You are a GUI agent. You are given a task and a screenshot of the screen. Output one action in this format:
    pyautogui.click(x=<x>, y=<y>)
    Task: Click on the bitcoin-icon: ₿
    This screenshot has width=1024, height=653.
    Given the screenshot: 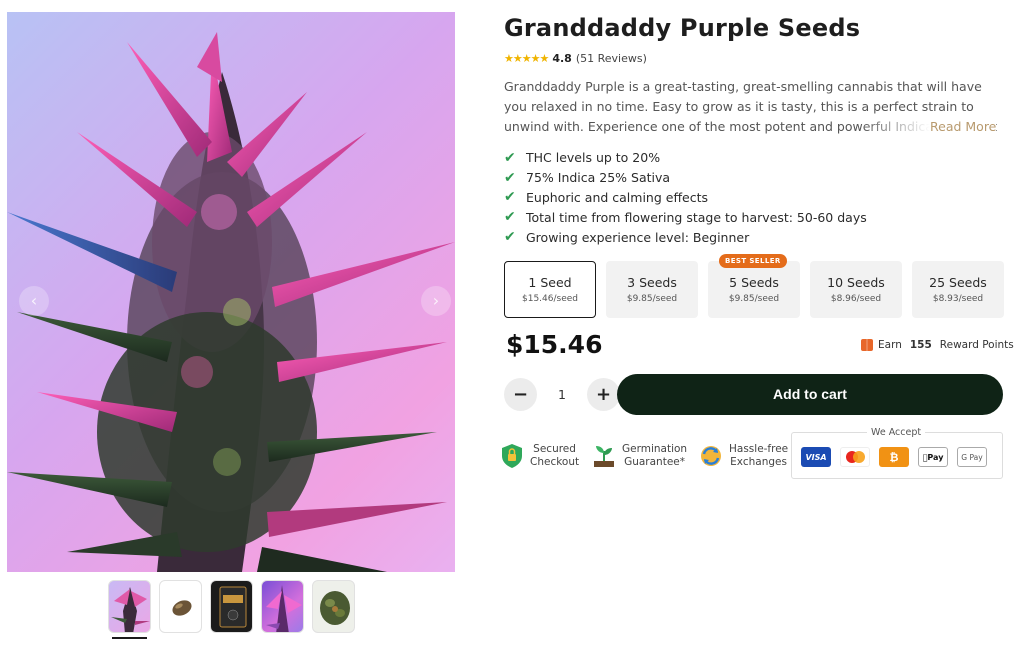 What is the action you would take?
    pyautogui.click(x=894, y=457)
    